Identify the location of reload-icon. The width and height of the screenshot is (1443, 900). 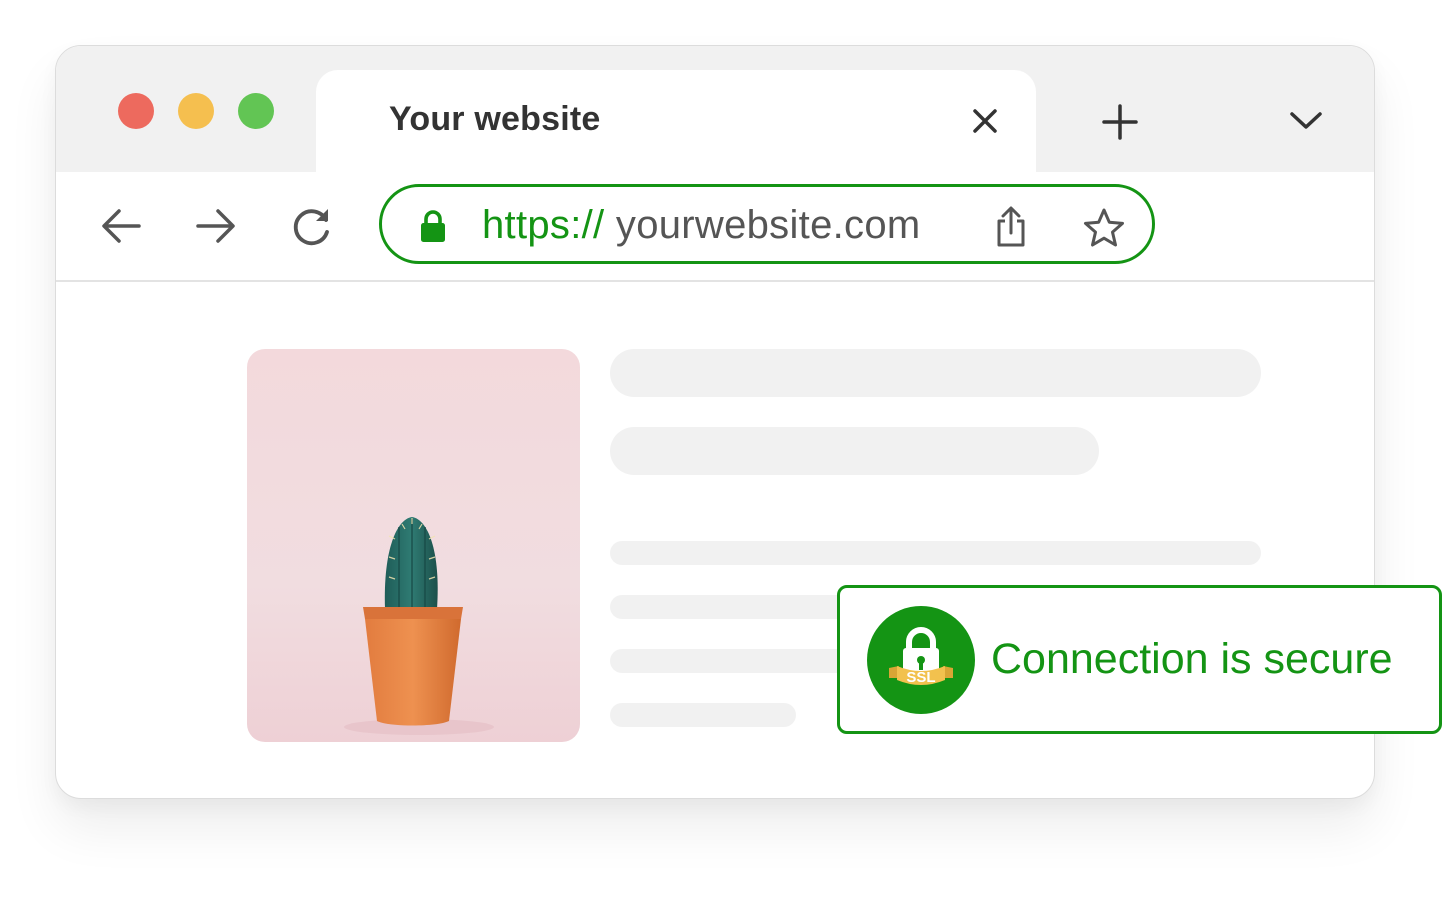
(312, 226).